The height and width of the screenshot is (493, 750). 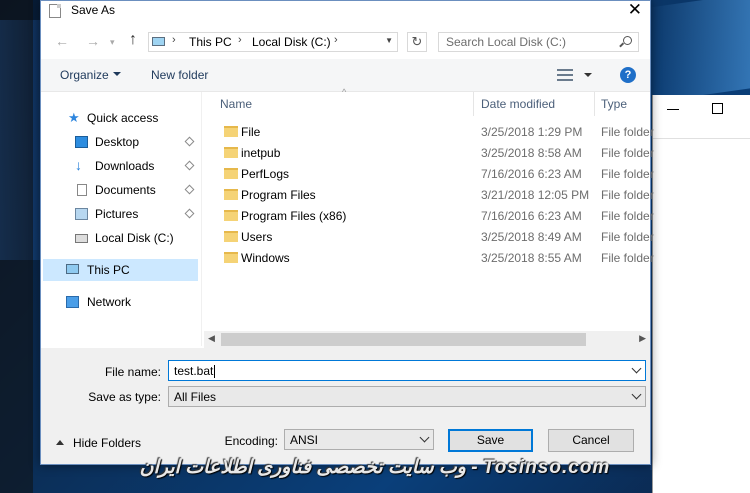 What do you see at coordinates (531, 237) in the screenshot?
I see `file-date: 3/25/2018 8:49 AM` at bounding box center [531, 237].